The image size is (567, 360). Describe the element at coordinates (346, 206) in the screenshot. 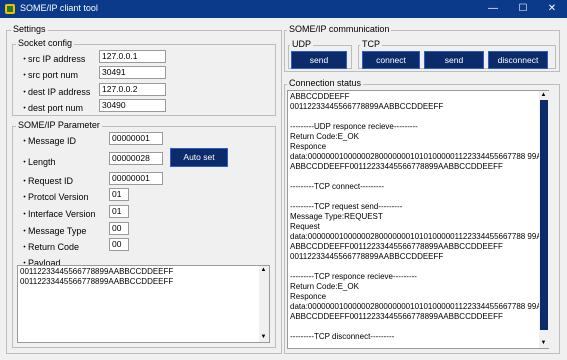

I see `status-log-line: ---------TCP request send---------` at that location.